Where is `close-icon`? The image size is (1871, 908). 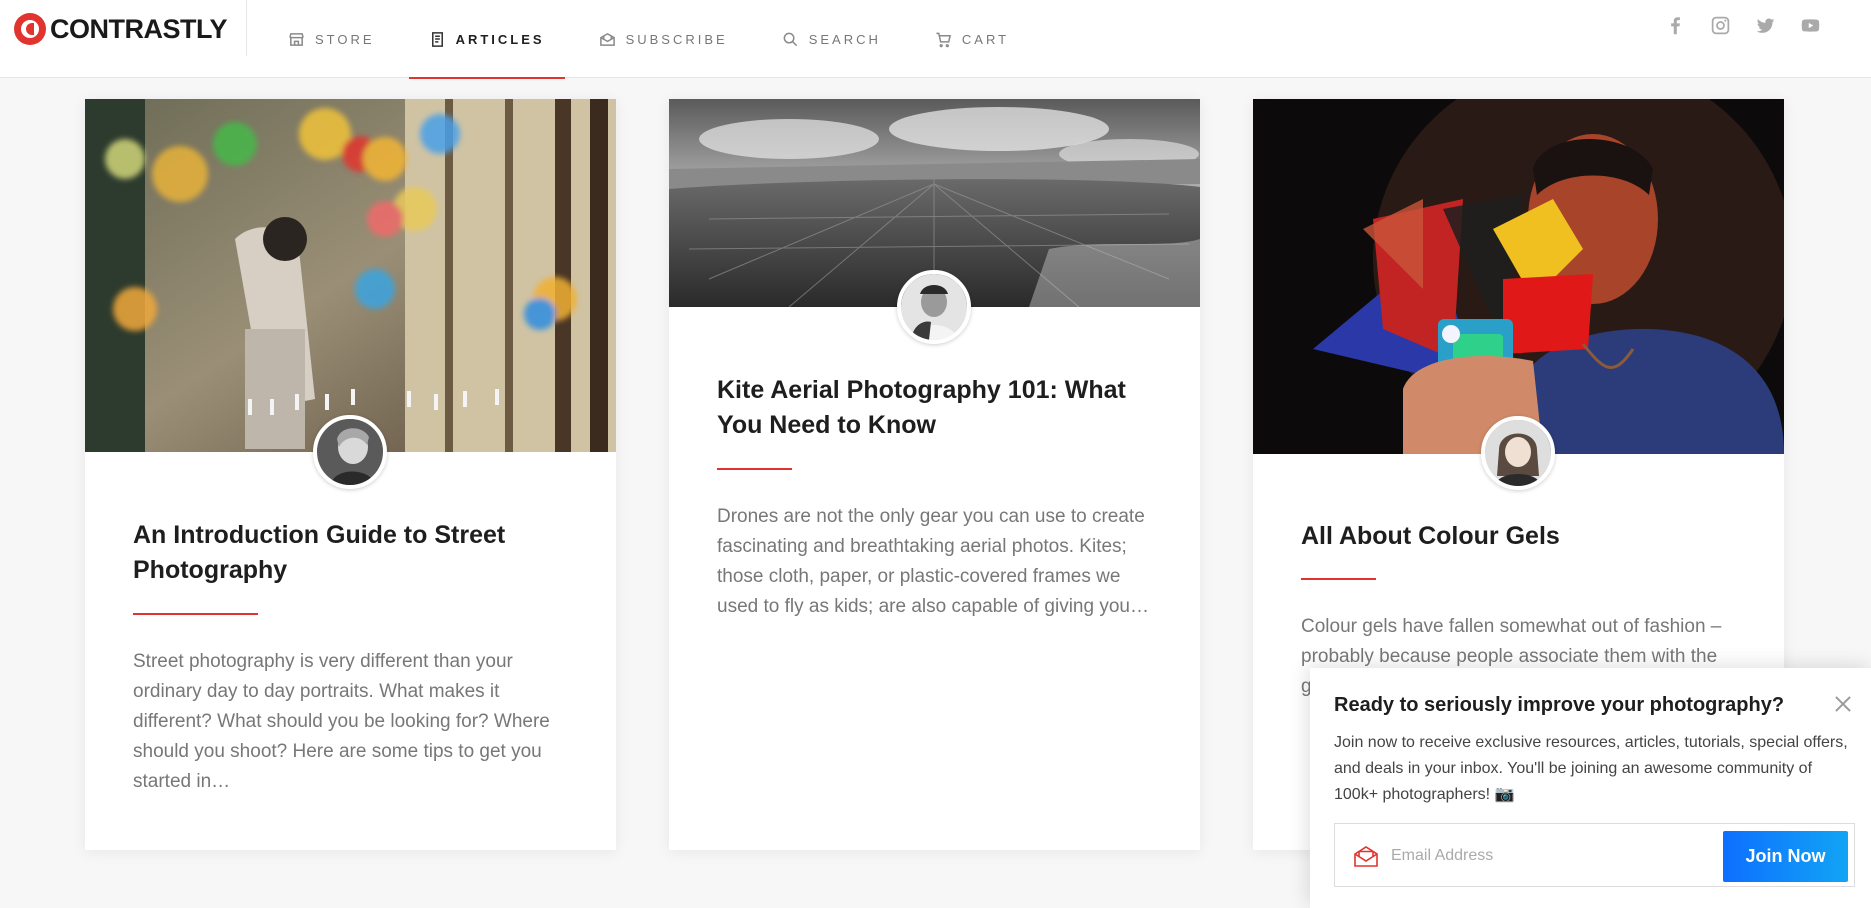
close-icon is located at coordinates (1843, 704).